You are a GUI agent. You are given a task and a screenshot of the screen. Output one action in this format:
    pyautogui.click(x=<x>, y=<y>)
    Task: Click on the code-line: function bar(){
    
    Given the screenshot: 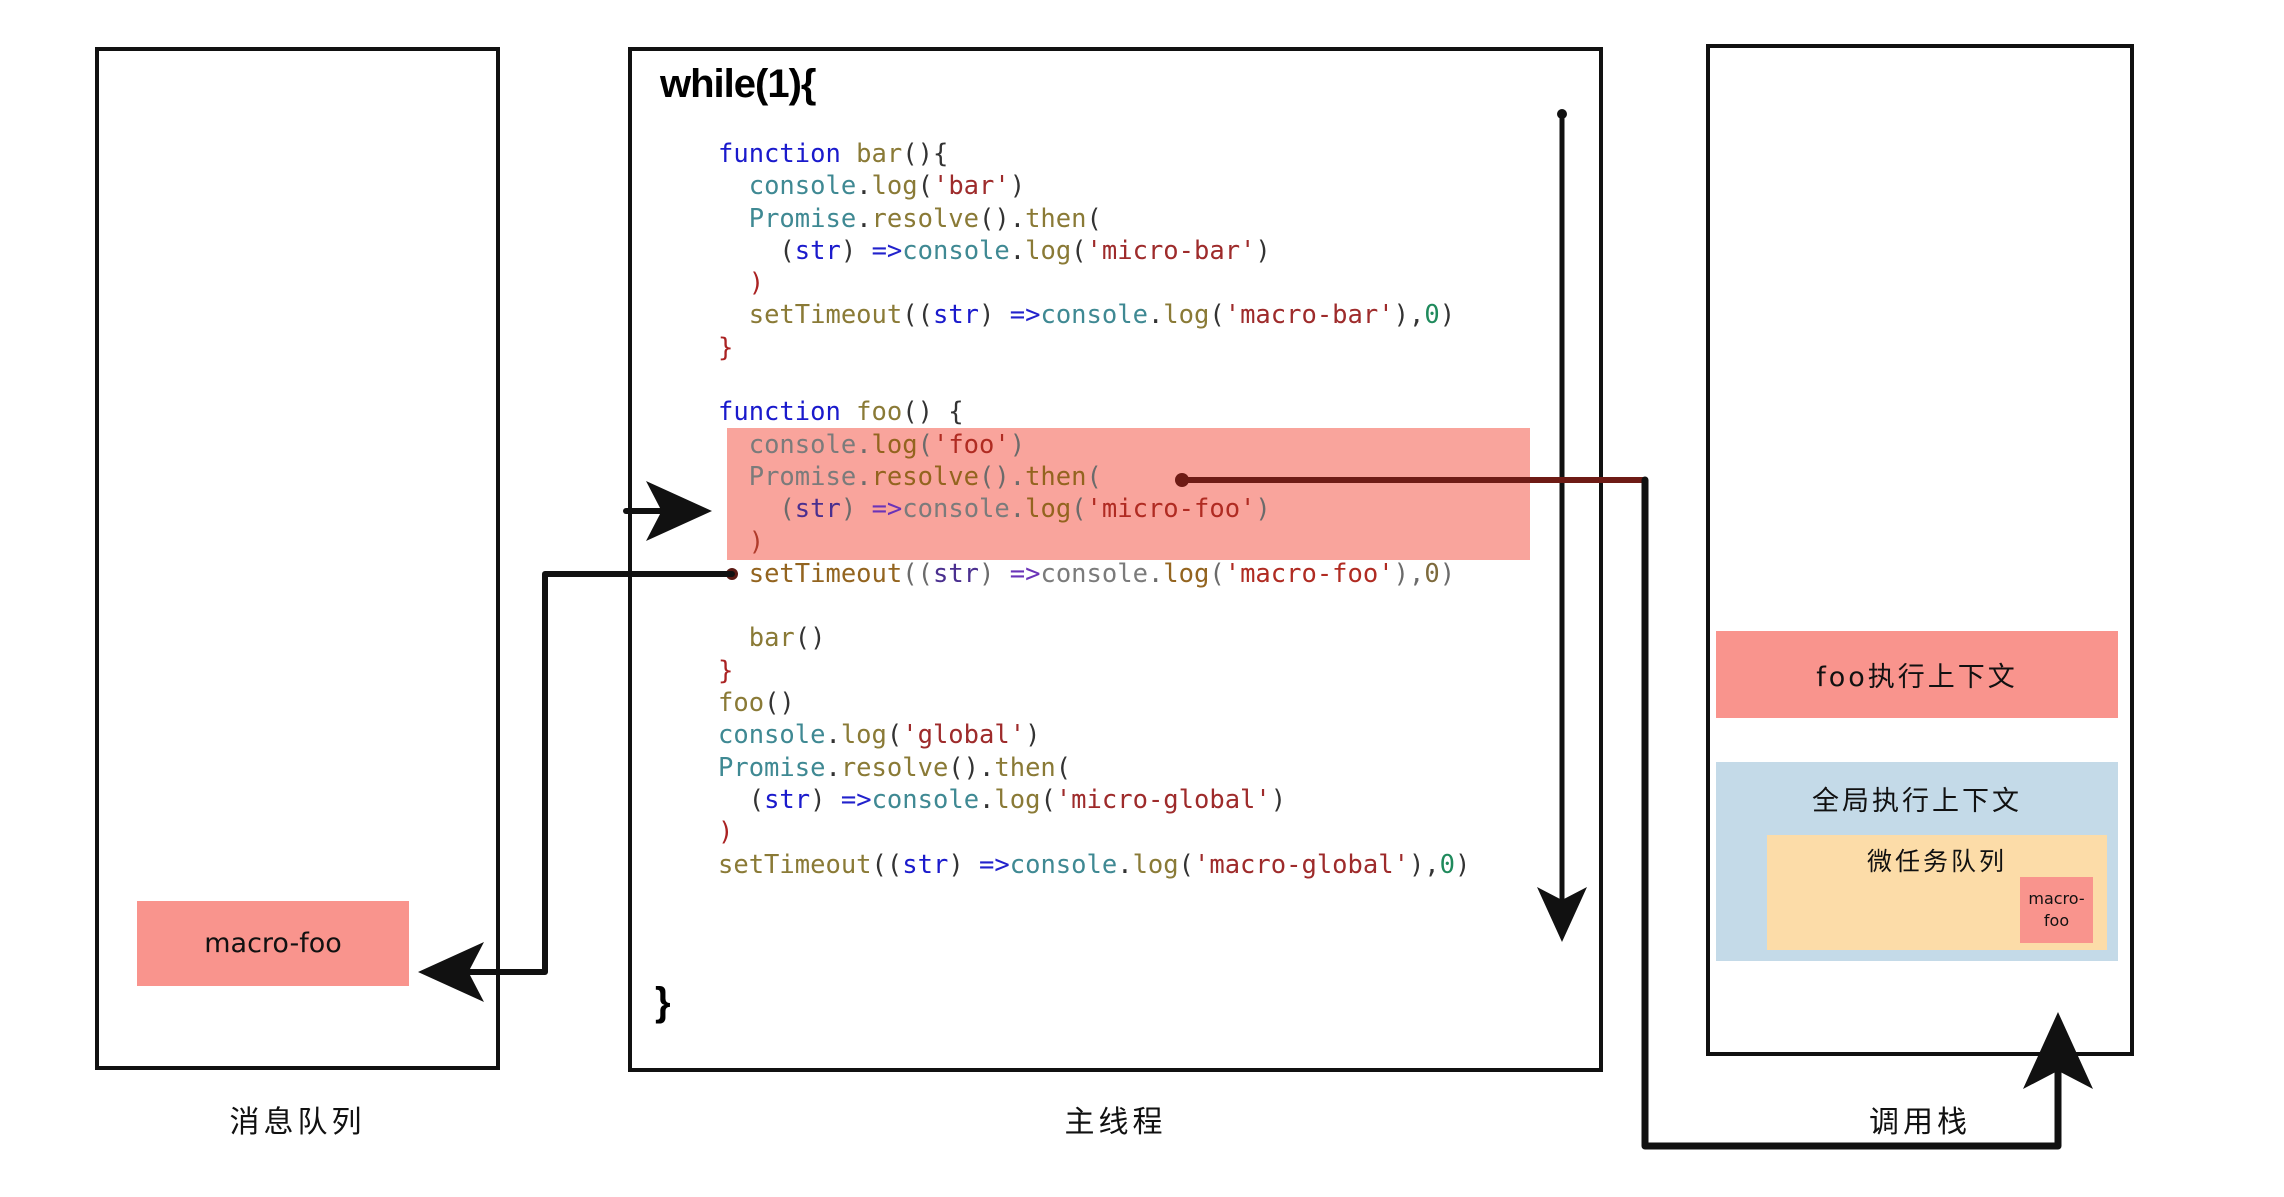 What is the action you would take?
    pyautogui.click(x=833, y=154)
    